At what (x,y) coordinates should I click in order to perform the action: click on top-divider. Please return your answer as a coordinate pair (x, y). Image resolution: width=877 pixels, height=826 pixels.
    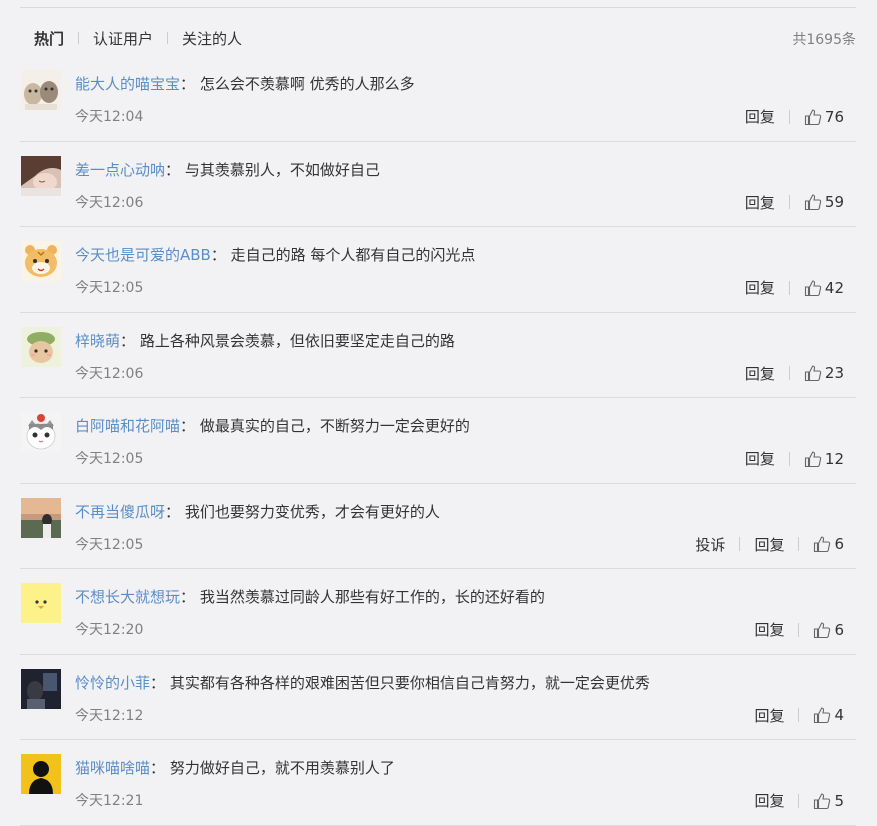
    Looking at the image, I should click on (438, 7).